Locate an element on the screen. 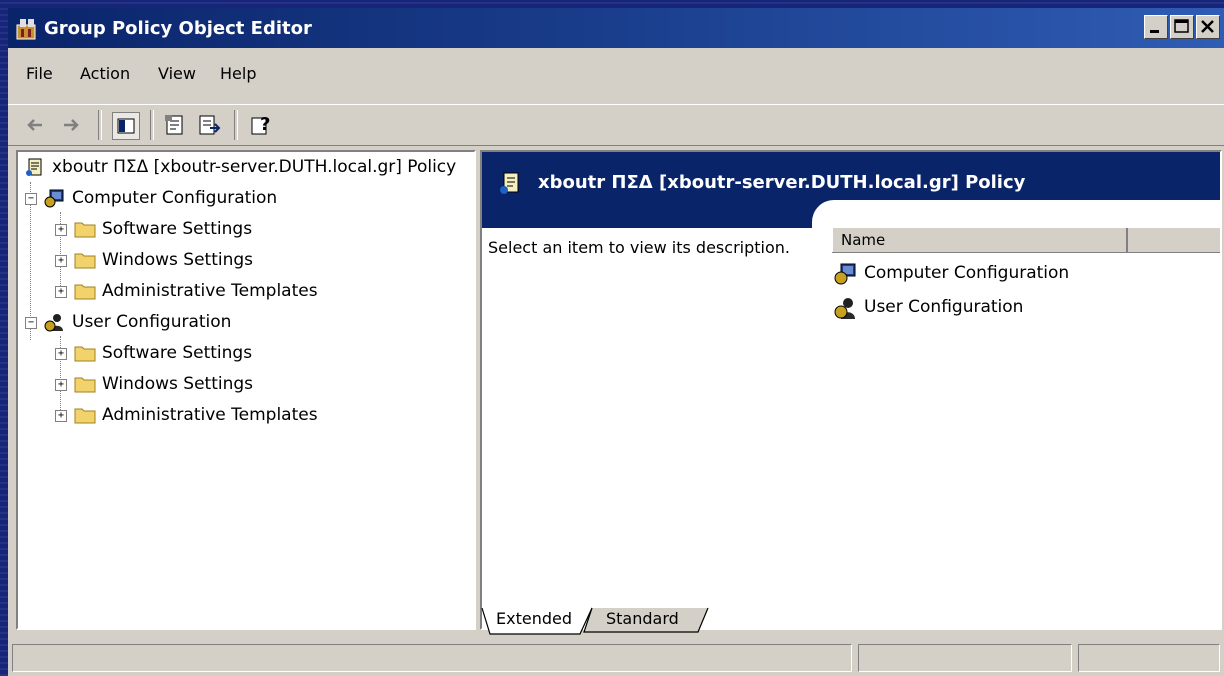  status-cell-main is located at coordinates (432, 658).